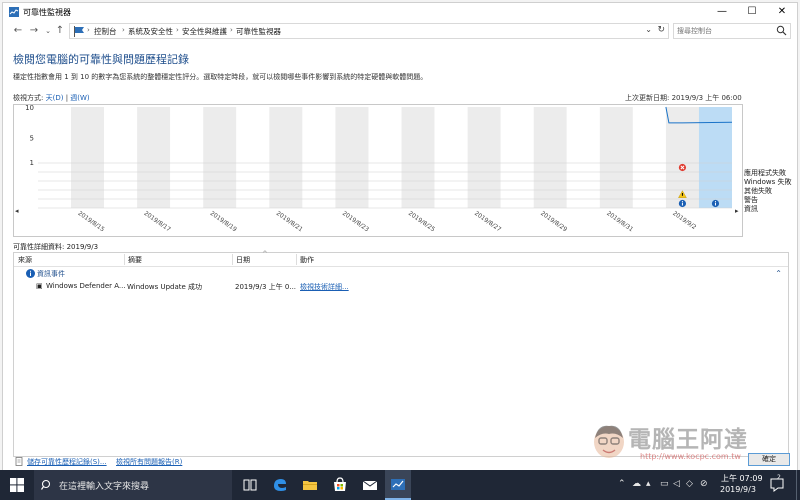 This screenshot has width=800, height=500. Describe the element at coordinates (340, 485) in the screenshot. I see `store-icon` at that location.